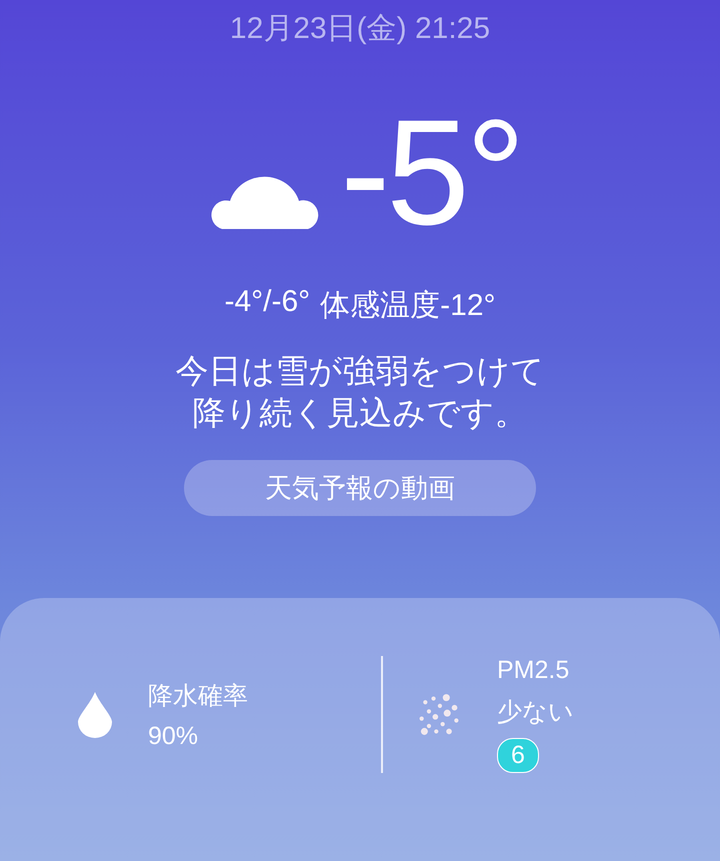 The width and height of the screenshot is (720, 861). What do you see at coordinates (518, 755) in the screenshot?
I see `index-badge: 6` at bounding box center [518, 755].